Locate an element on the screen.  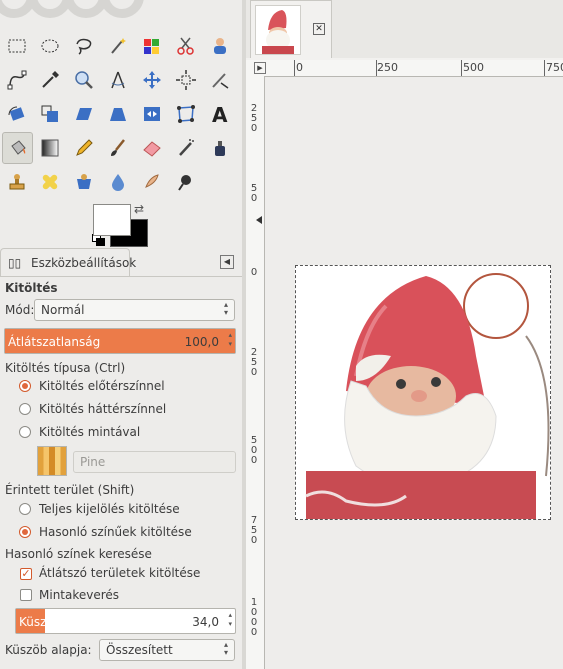
brush-icon is located at coordinates (118, 147).